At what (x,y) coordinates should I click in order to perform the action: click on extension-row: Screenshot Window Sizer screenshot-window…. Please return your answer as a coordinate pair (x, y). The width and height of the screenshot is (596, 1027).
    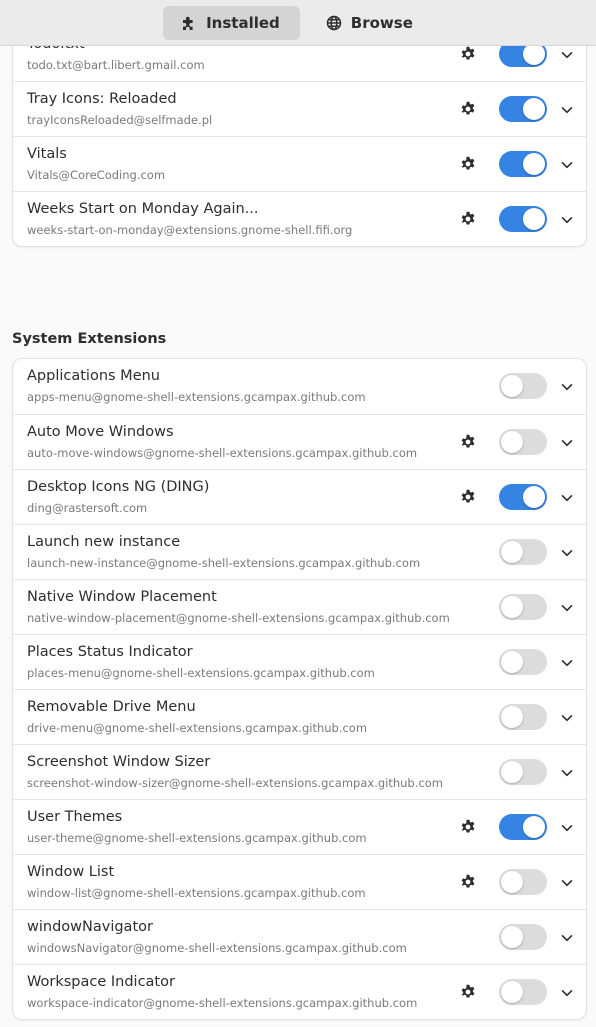
    Looking at the image, I should click on (299, 771).